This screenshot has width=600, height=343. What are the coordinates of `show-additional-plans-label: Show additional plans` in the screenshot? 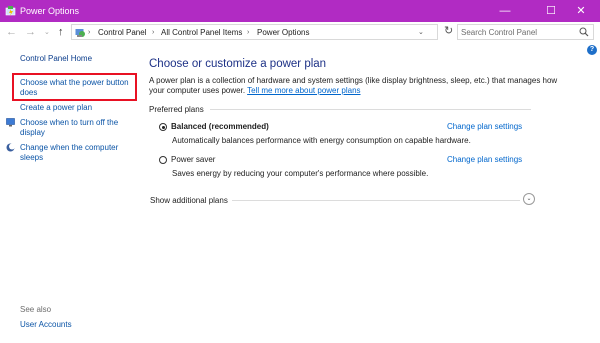 It's located at (189, 200).